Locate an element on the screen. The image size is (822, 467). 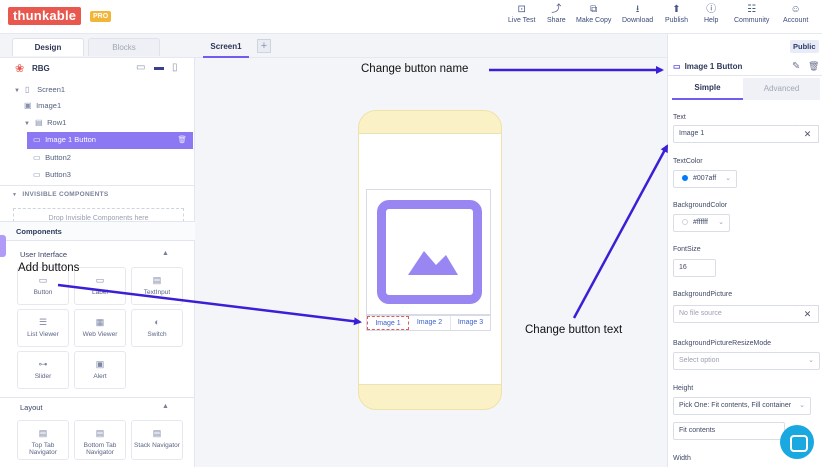
account-icon: ☺ is located at coordinates (795, 9).